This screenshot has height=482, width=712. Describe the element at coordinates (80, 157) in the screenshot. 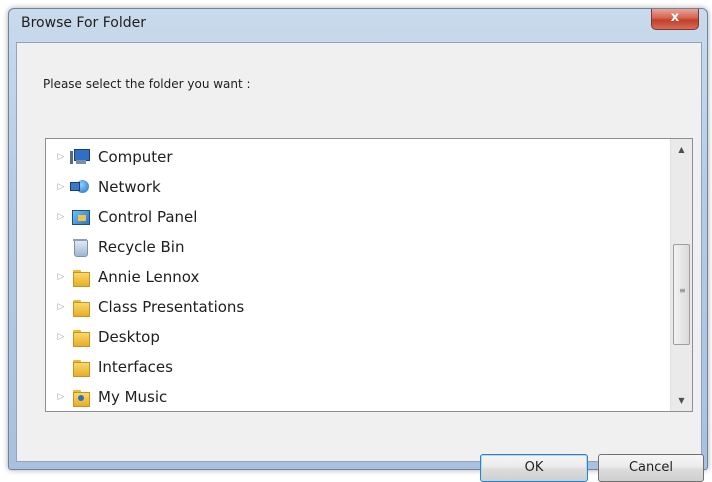

I see `computer-icon` at that location.